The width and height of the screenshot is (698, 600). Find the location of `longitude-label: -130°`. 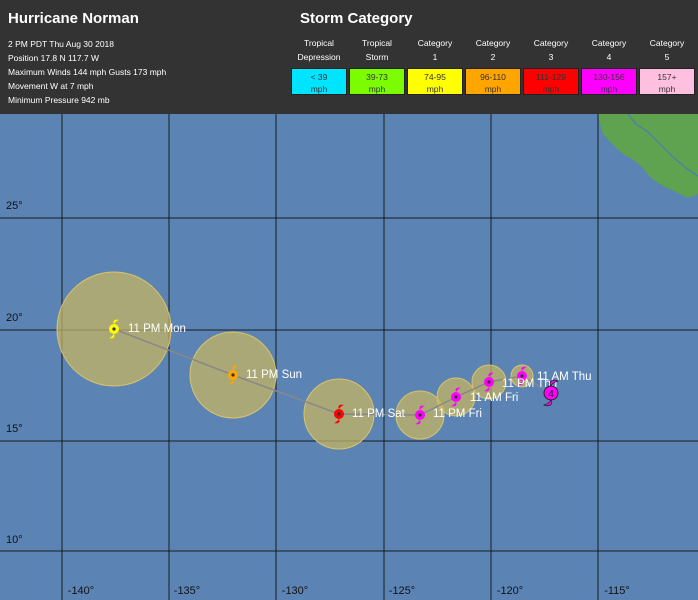

longitude-label: -130° is located at coordinates (295, 591).